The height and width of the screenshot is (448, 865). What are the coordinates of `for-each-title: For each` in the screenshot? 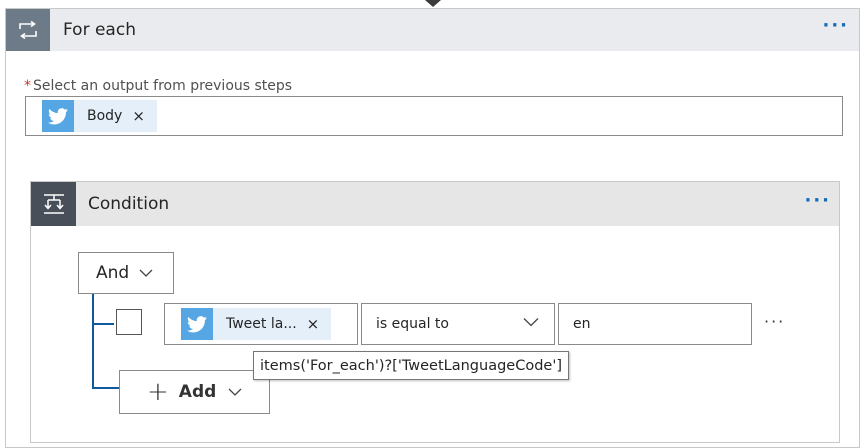 It's located at (99, 30).